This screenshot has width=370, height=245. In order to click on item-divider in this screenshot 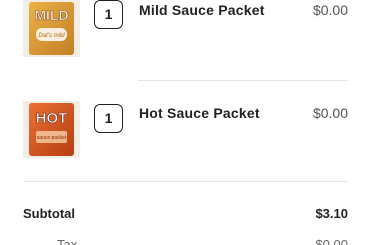, I will do `click(243, 80)`.